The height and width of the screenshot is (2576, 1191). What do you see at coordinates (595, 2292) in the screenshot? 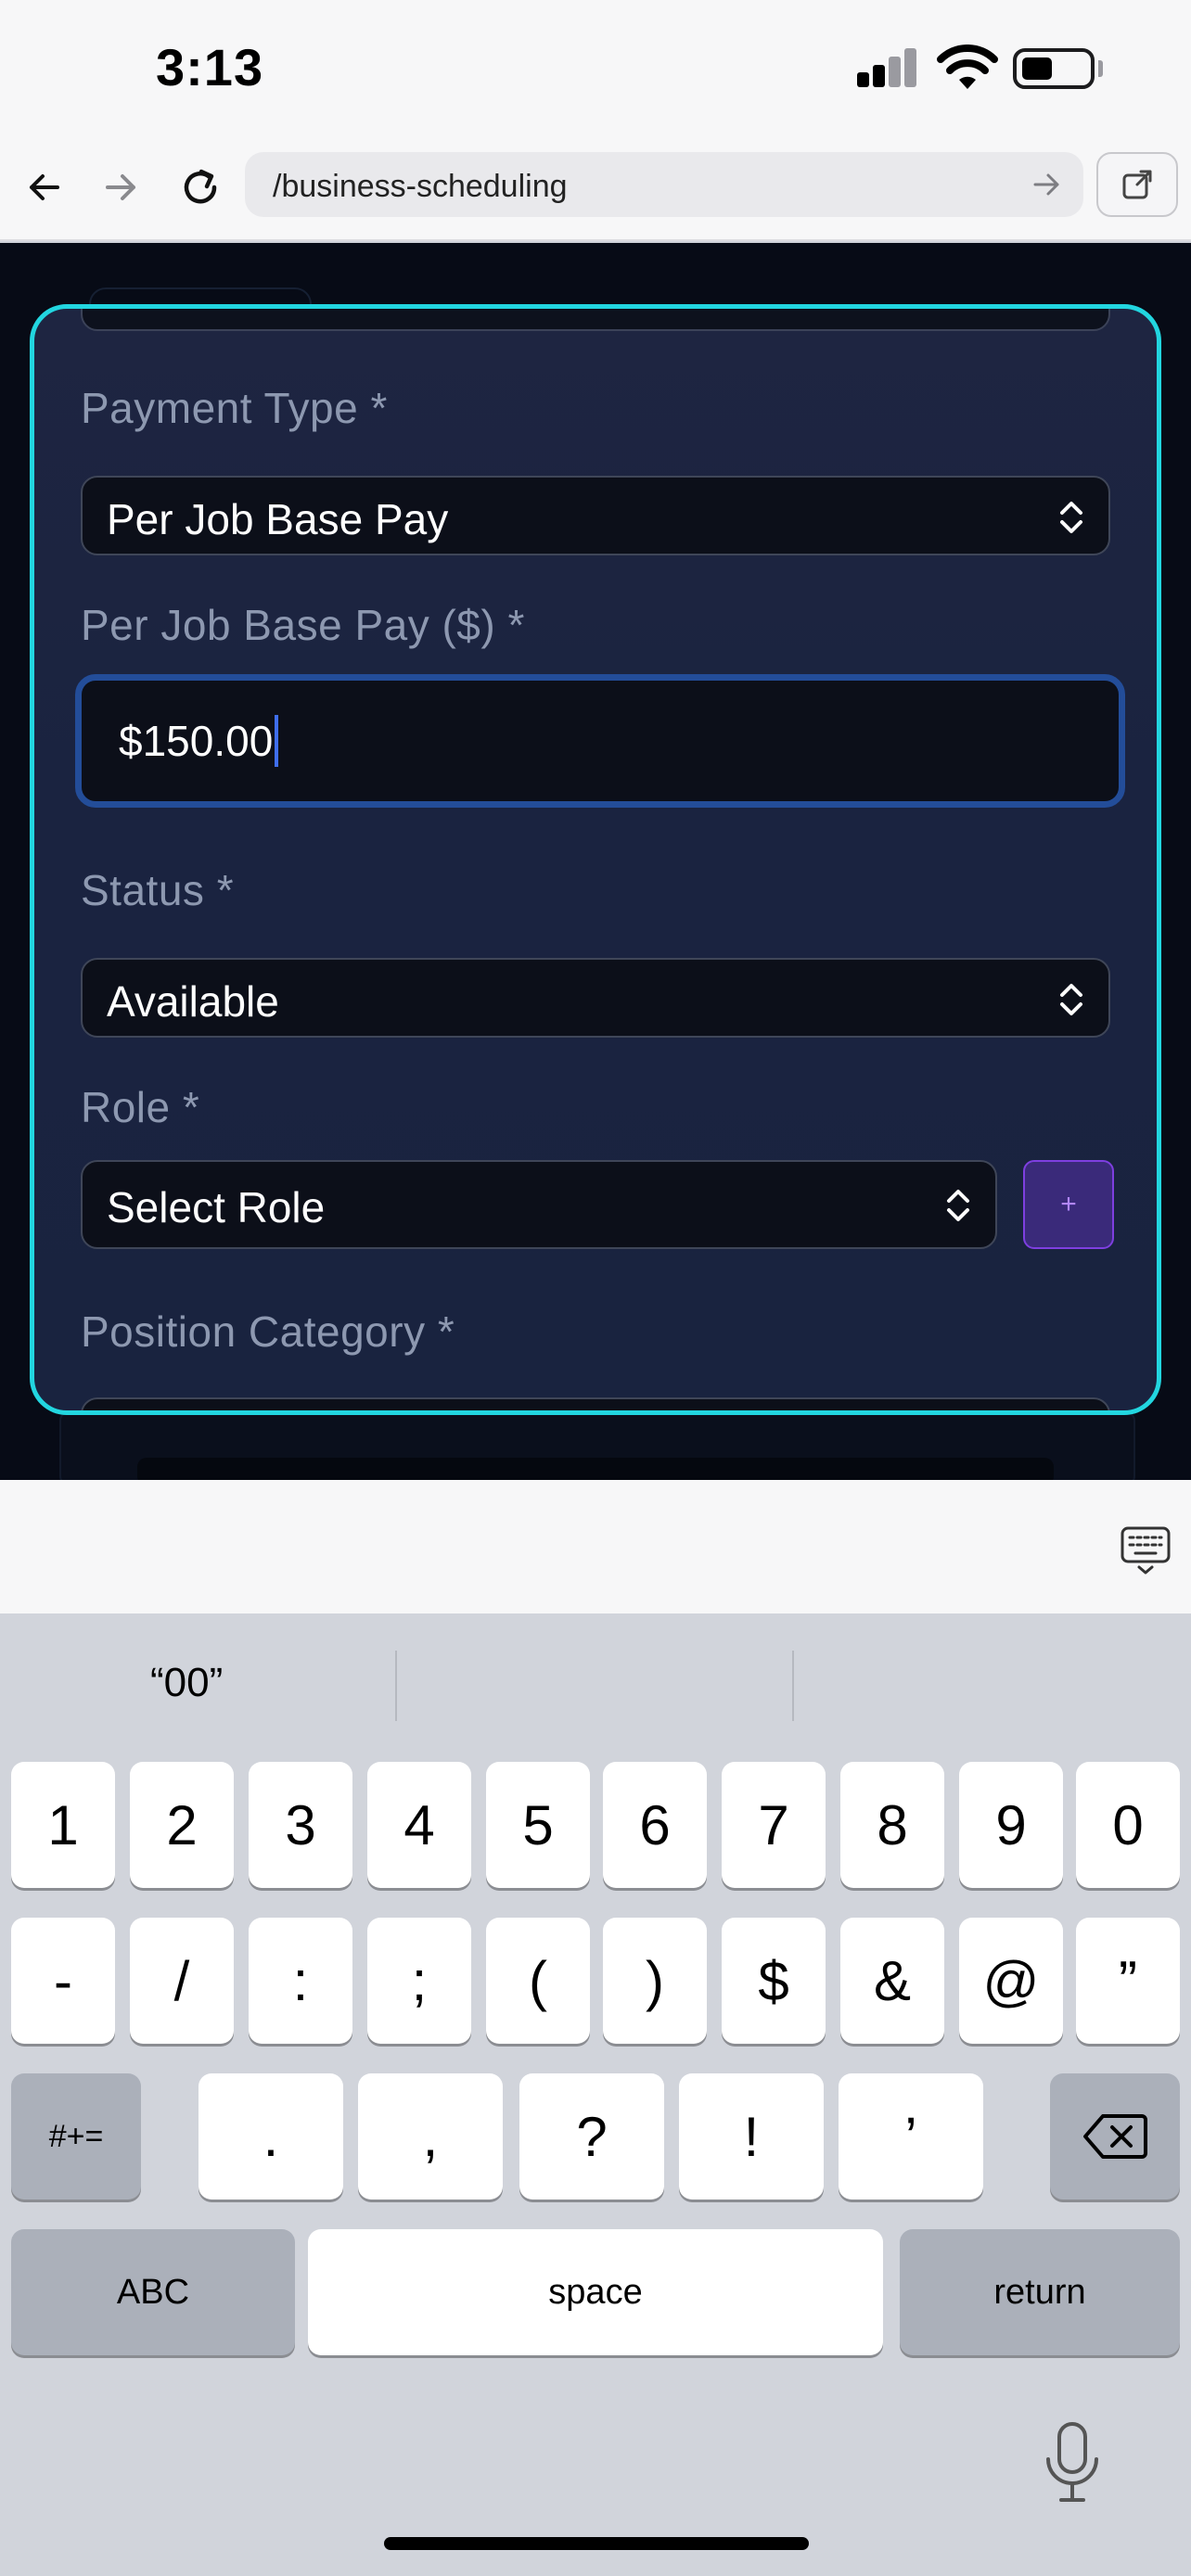
I see `space-key: space` at bounding box center [595, 2292].